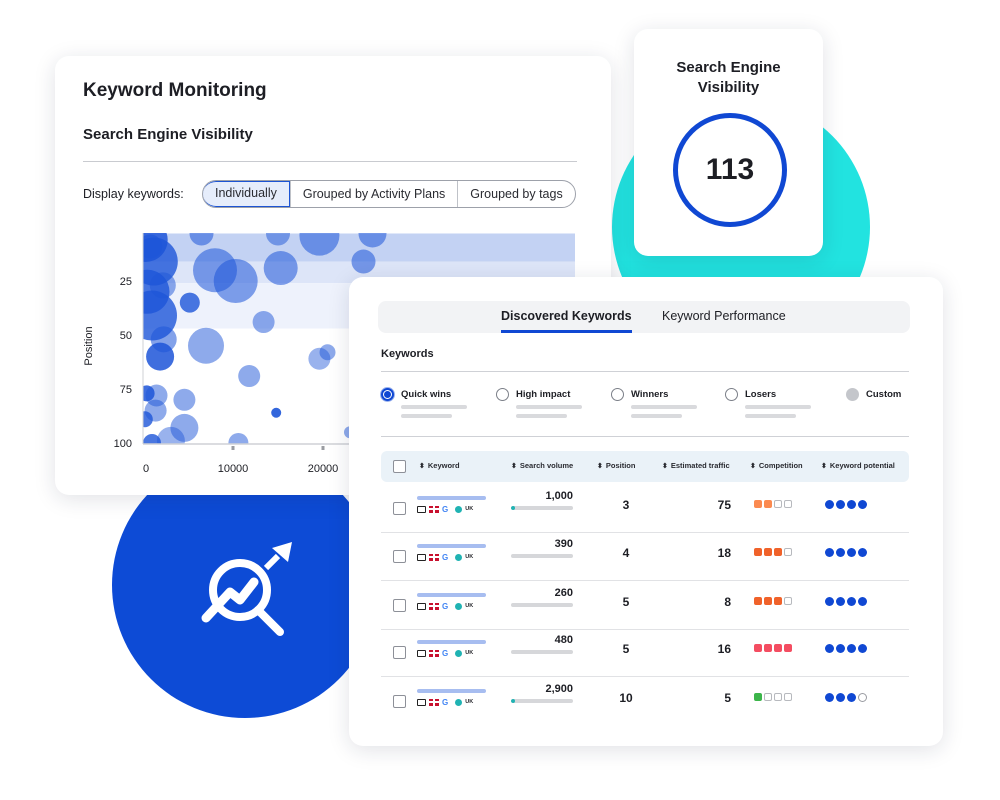 Image resolution: width=1000 pixels, height=800 pixels. I want to click on column-header-keyword: ⬍ Keyword, so click(439, 465).